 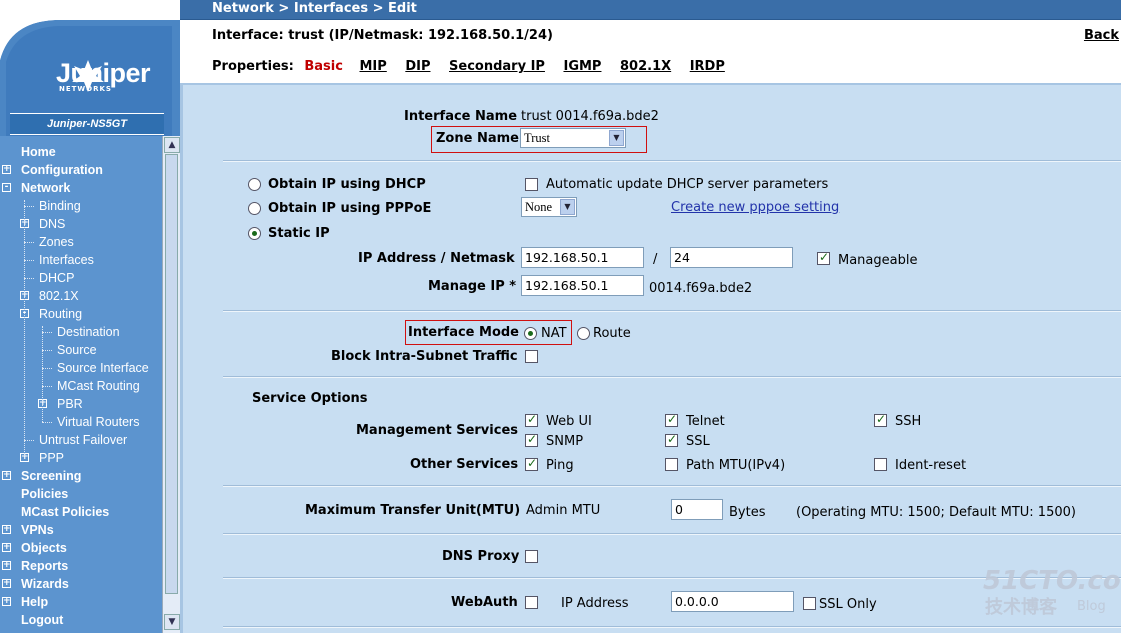 What do you see at coordinates (254, 208) in the screenshot?
I see `radio-obtain-pppoe` at bounding box center [254, 208].